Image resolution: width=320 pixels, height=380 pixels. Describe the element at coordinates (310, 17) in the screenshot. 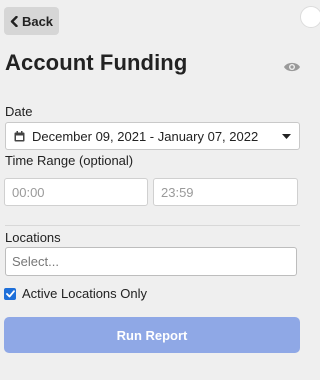

I see `panel-toggle` at that location.